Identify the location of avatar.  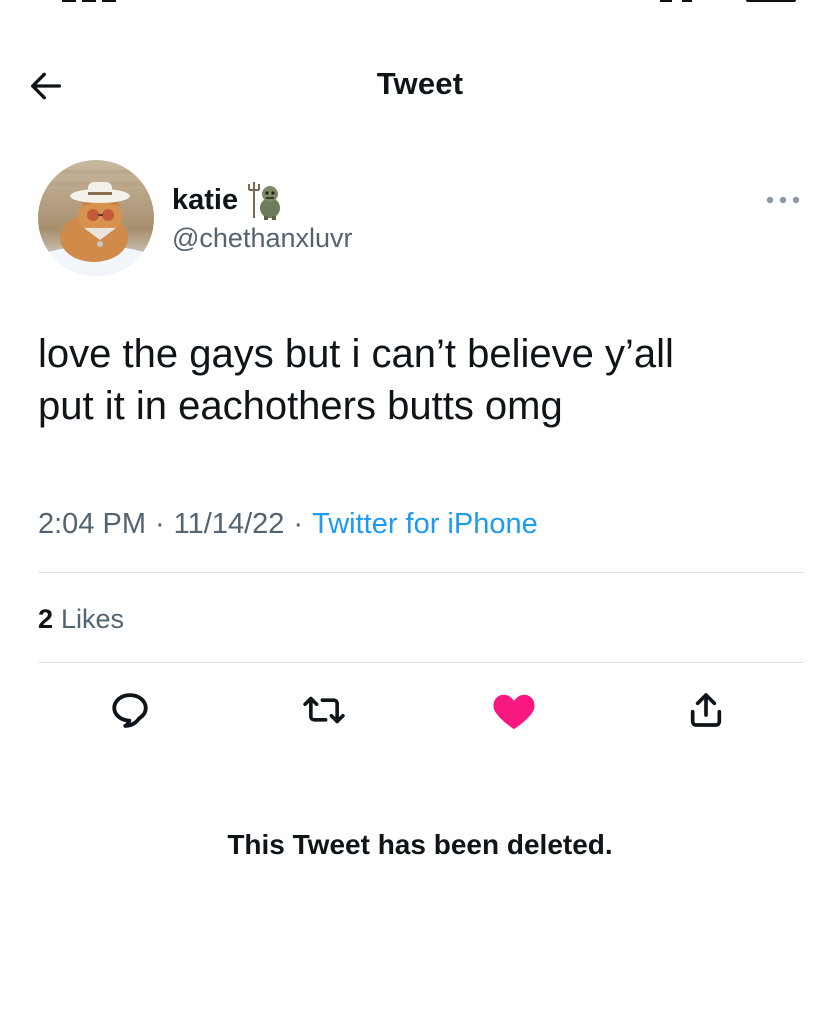
(96, 218).